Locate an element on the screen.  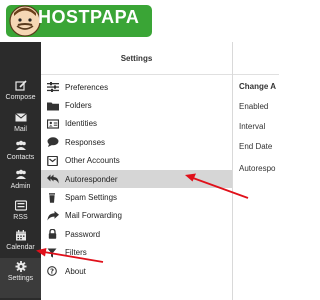
settings-item-responses: Responses is located at coordinates (136, 142).